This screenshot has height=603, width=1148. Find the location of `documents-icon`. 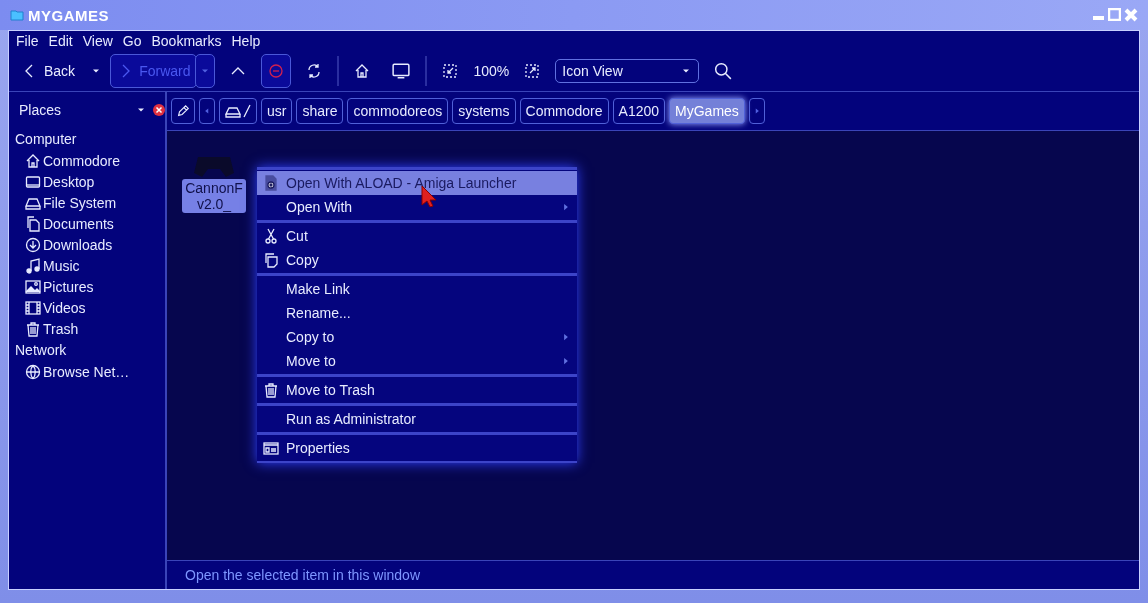

documents-icon is located at coordinates (33, 223).